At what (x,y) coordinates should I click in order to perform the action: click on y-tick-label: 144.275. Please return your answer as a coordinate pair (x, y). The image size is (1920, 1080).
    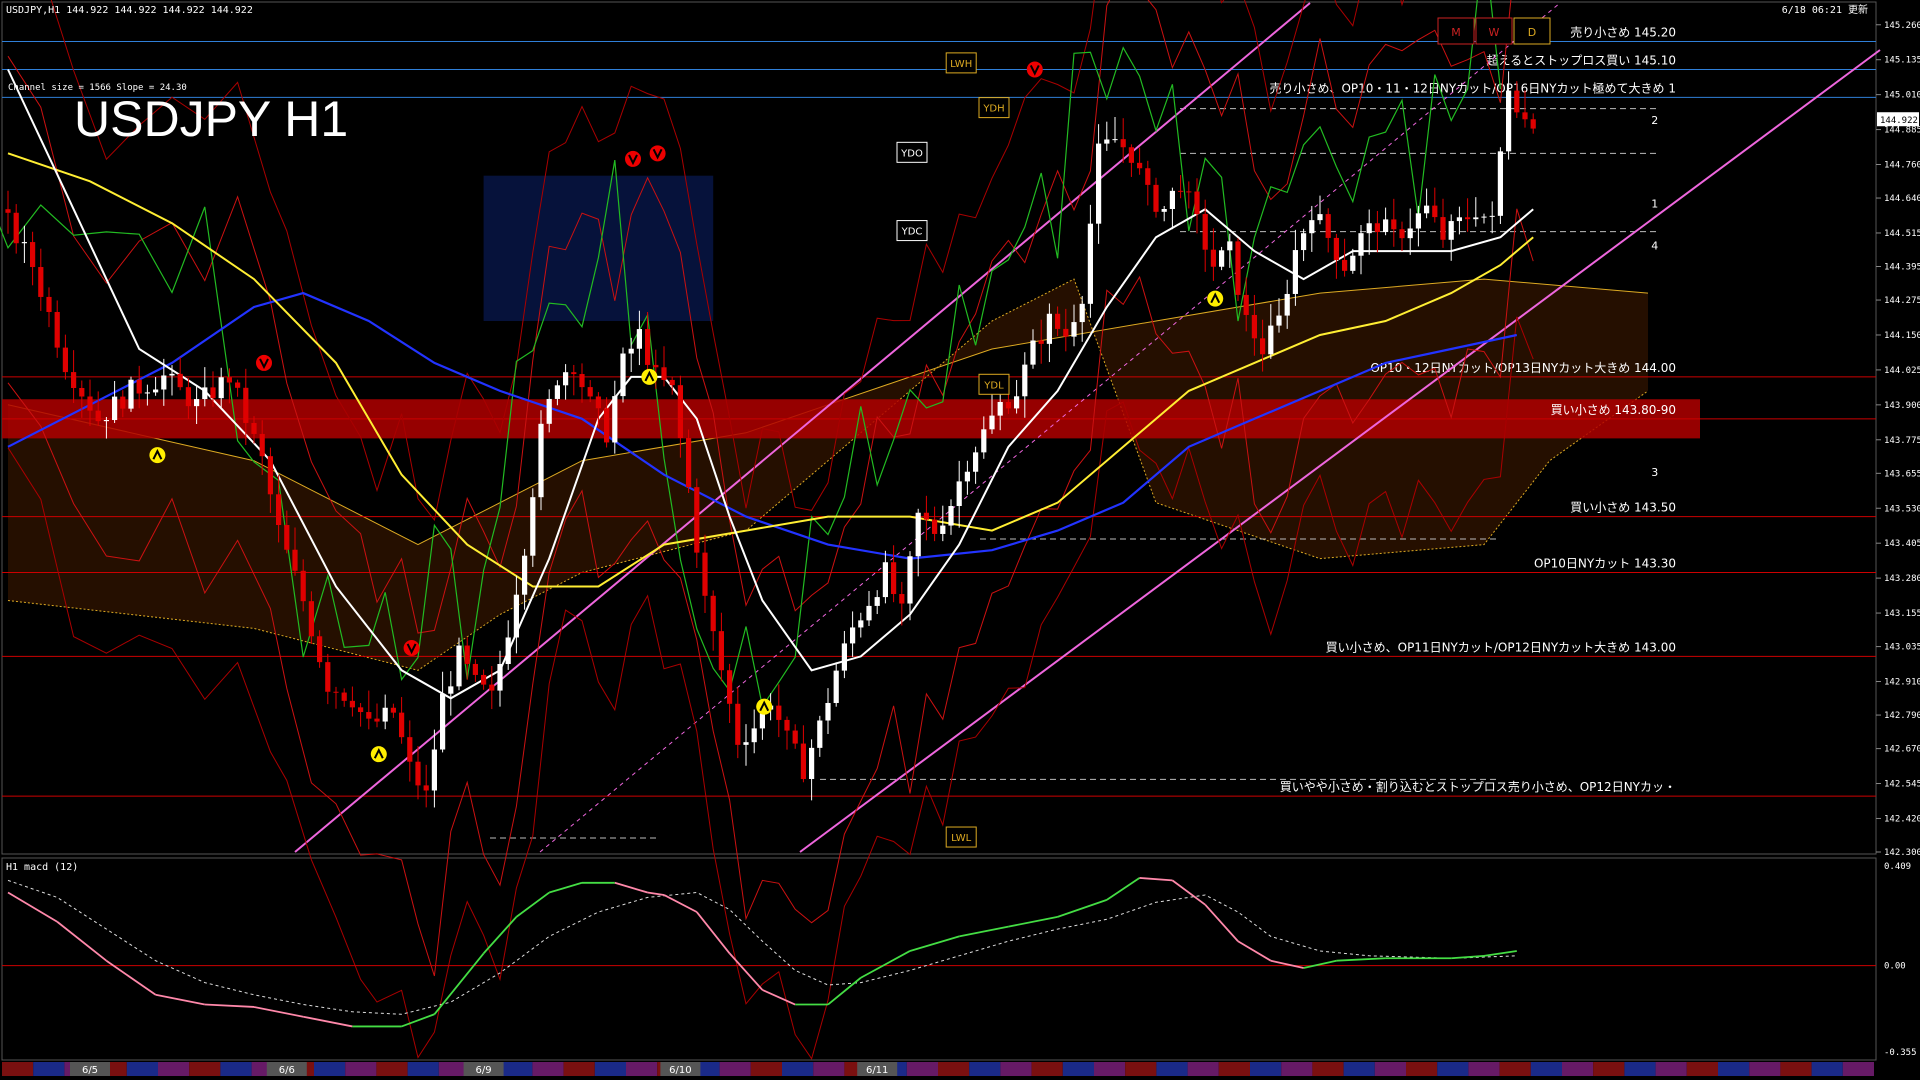
    Looking at the image, I should click on (1902, 301).